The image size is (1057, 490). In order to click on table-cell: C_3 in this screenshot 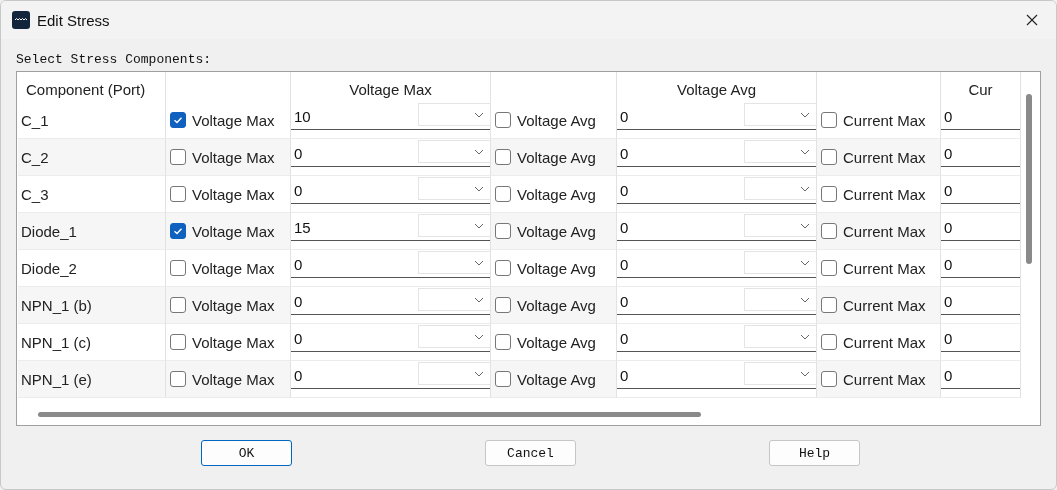, I will do `click(35, 194)`.